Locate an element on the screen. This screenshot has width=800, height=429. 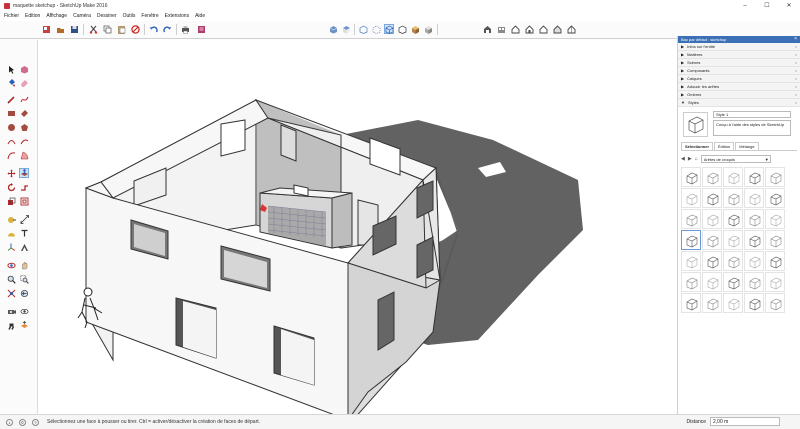
freehand-icon is located at coordinates (24, 99).